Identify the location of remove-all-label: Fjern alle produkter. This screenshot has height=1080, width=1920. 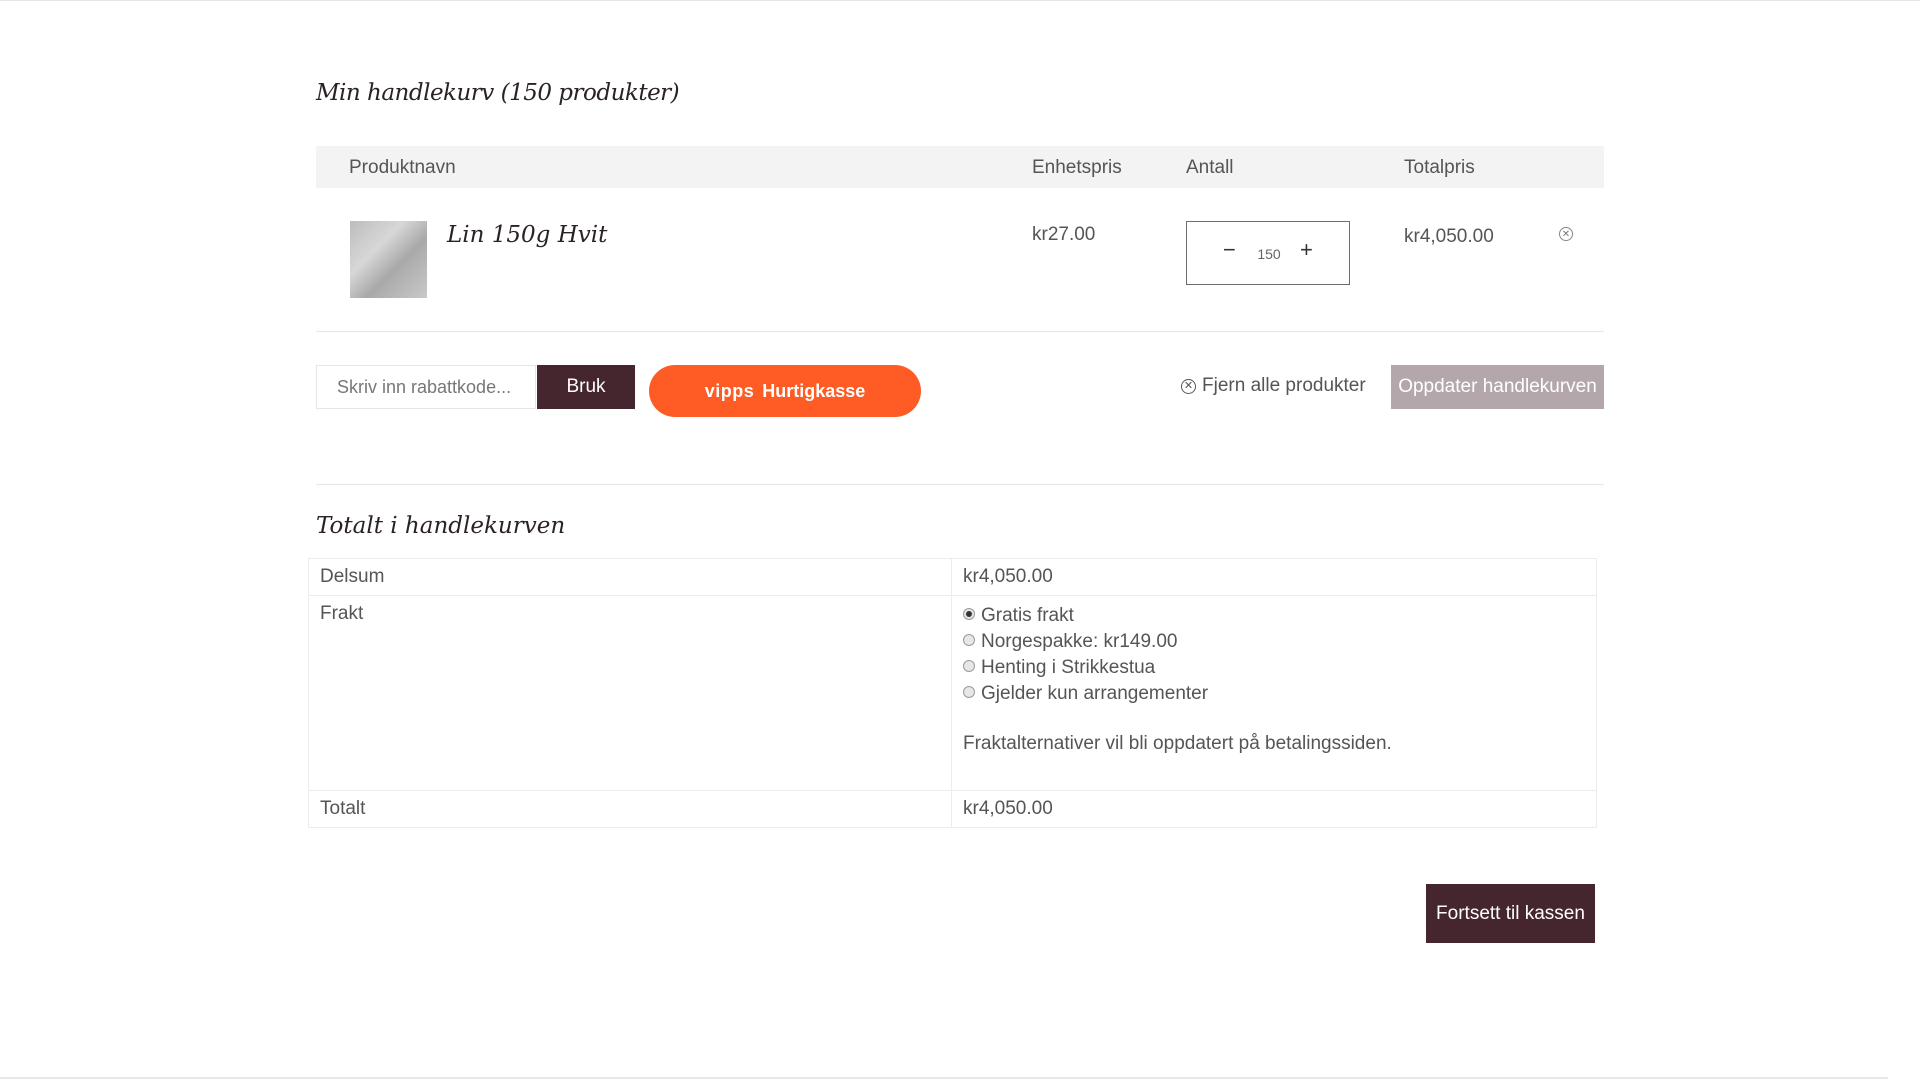
(1284, 385).